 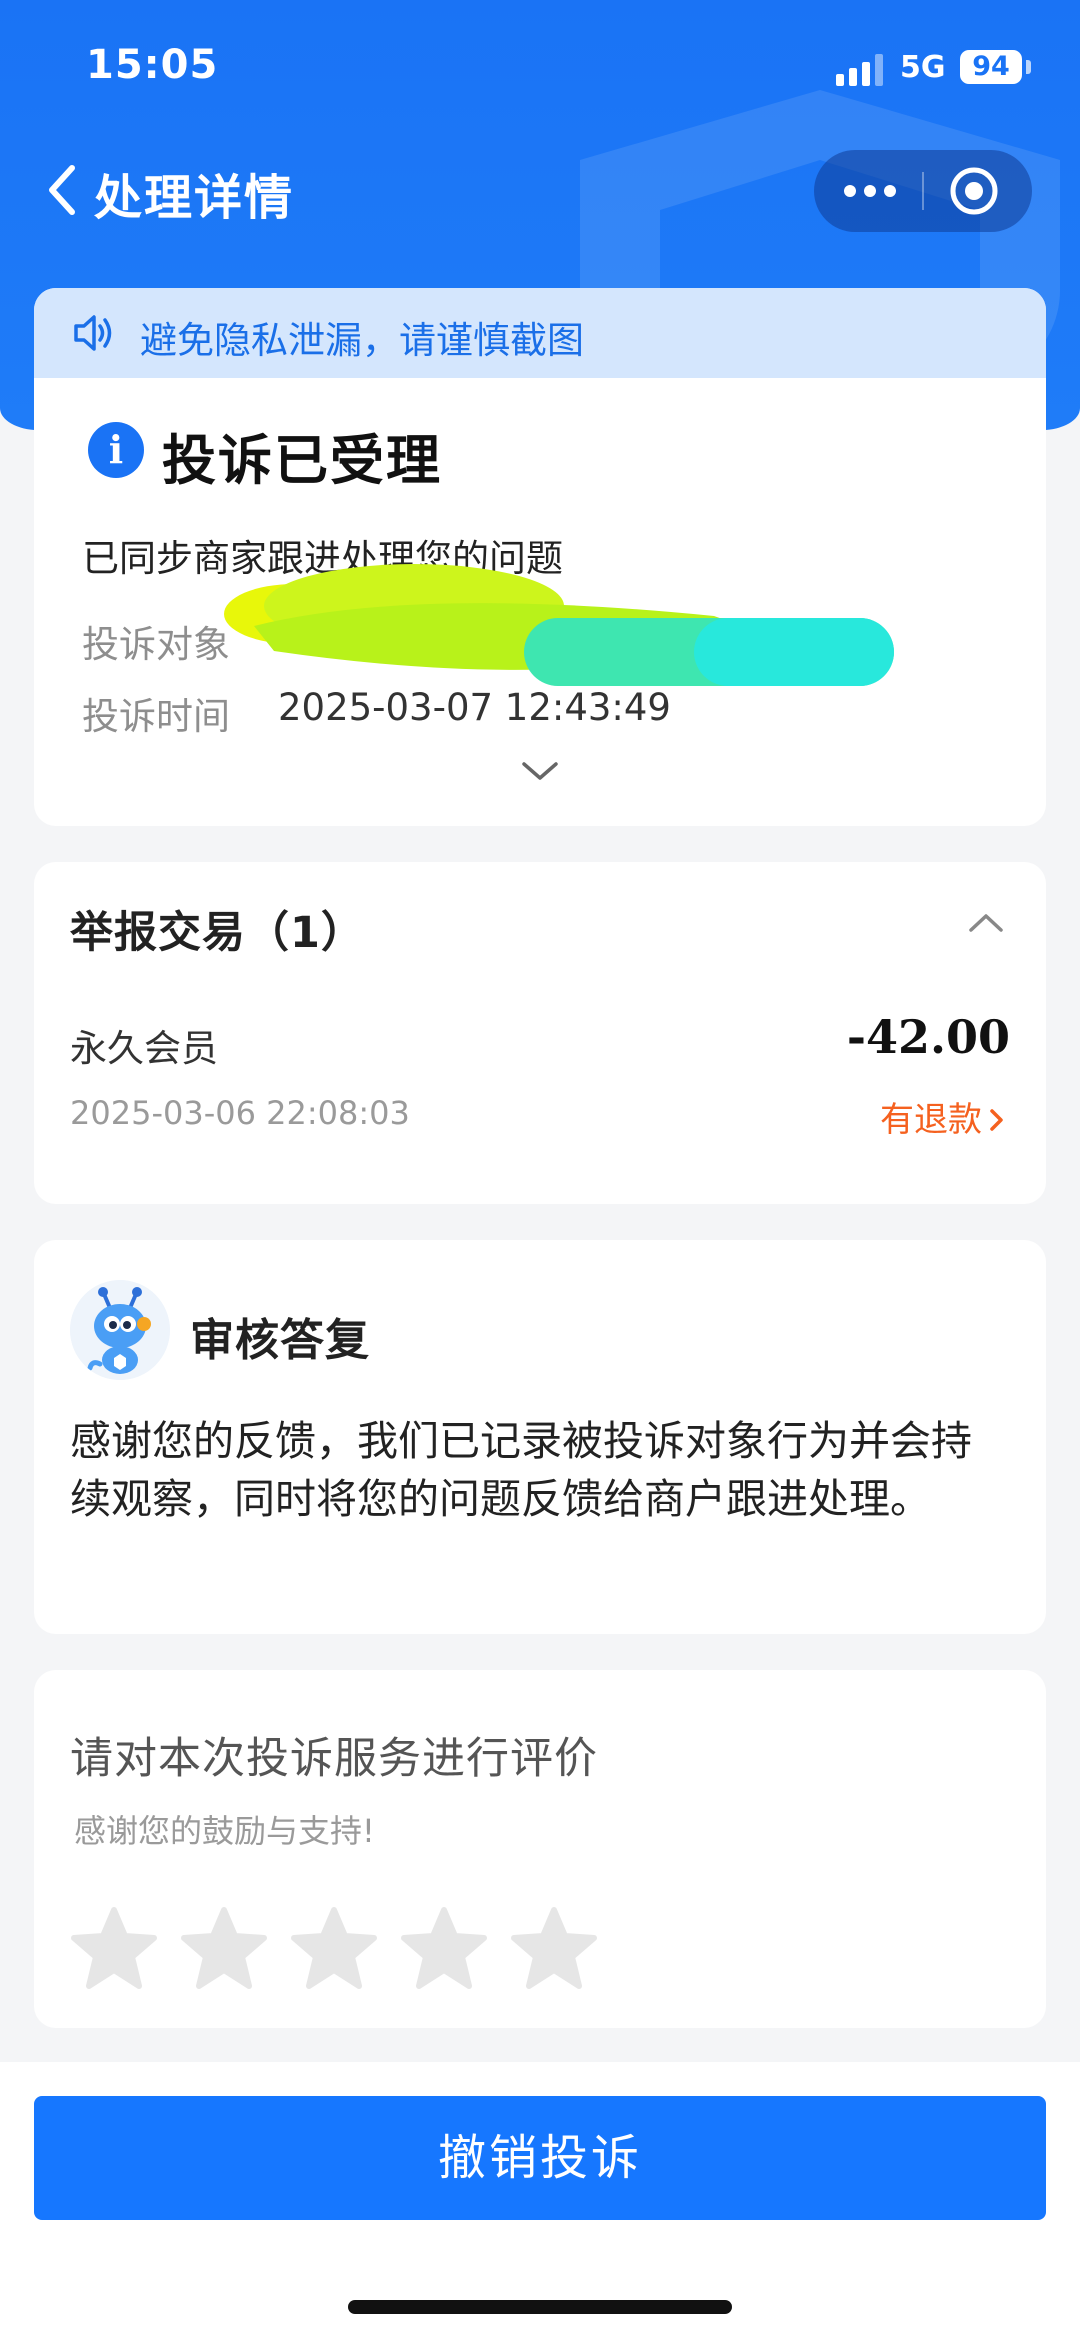 What do you see at coordinates (302, 460) in the screenshot?
I see `status-title: 投诉已受理` at bounding box center [302, 460].